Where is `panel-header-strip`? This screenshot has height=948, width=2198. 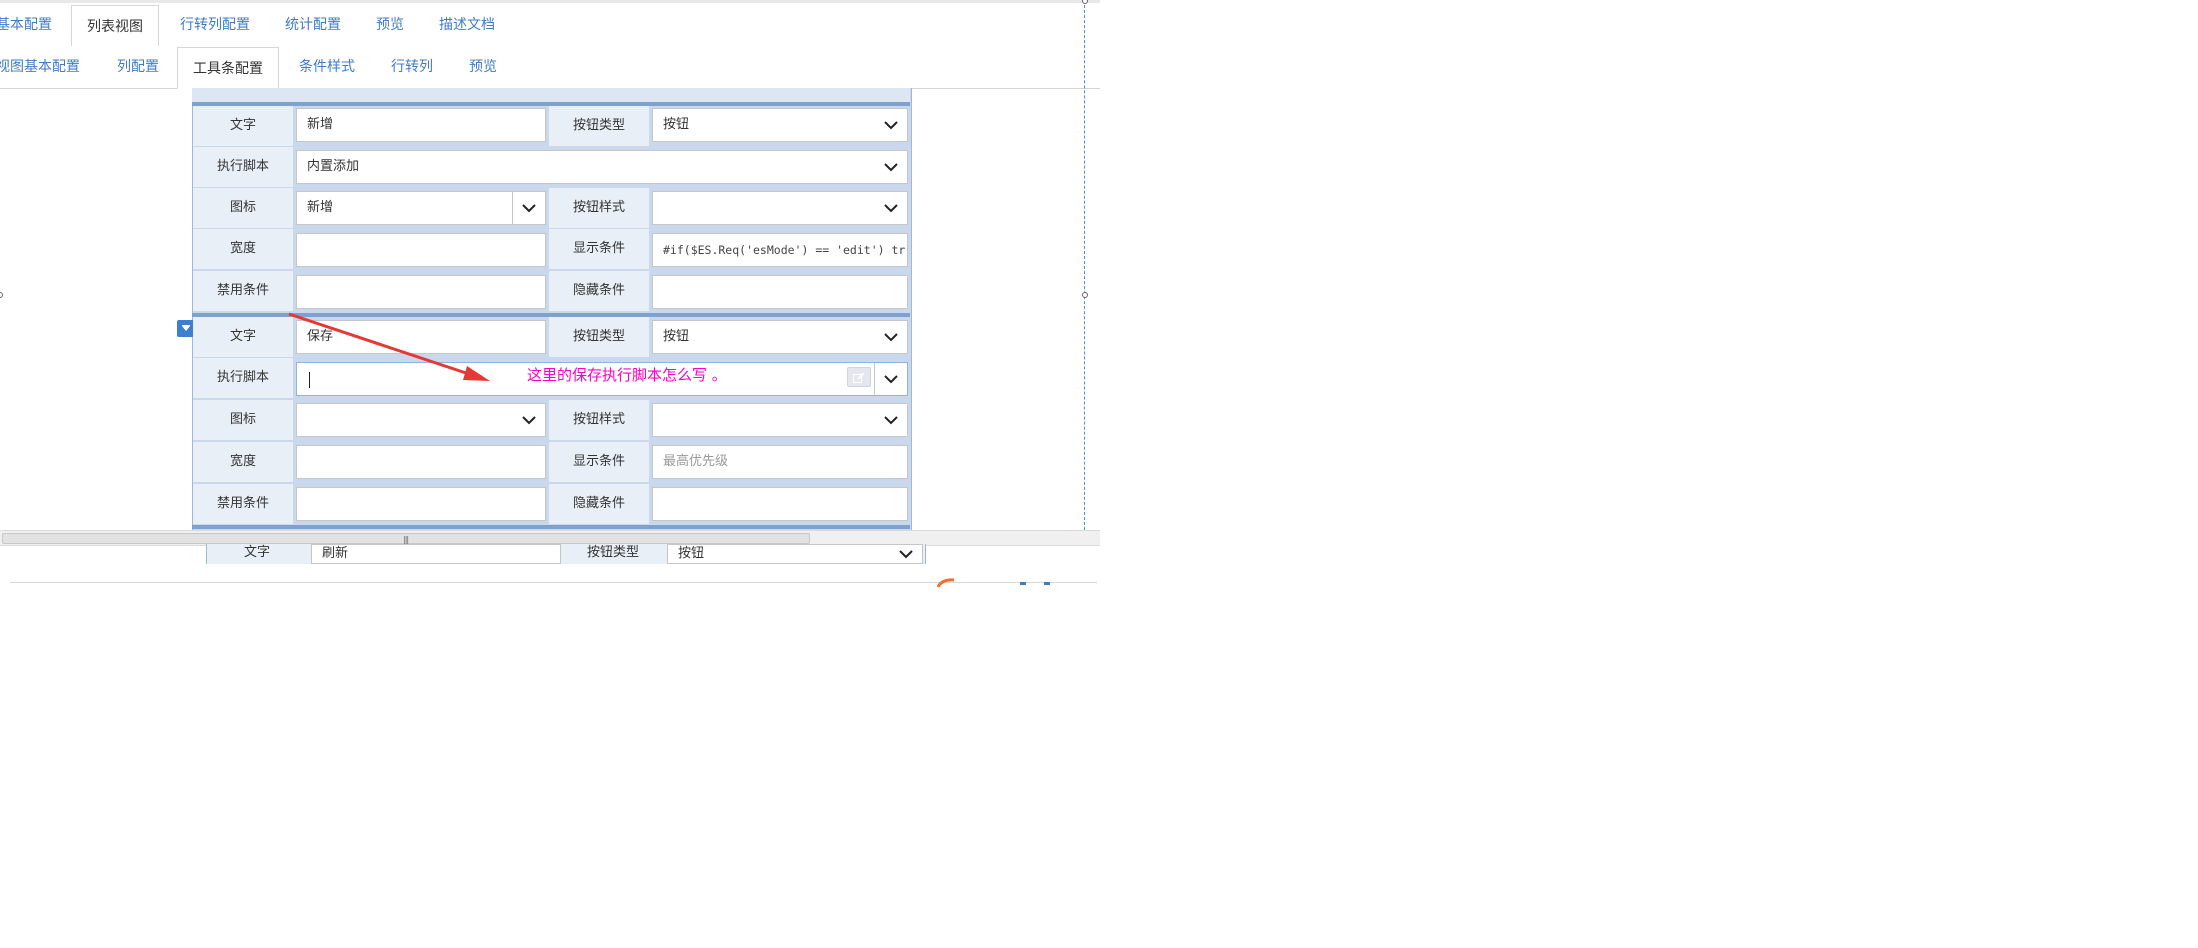 panel-header-strip is located at coordinates (551, 95).